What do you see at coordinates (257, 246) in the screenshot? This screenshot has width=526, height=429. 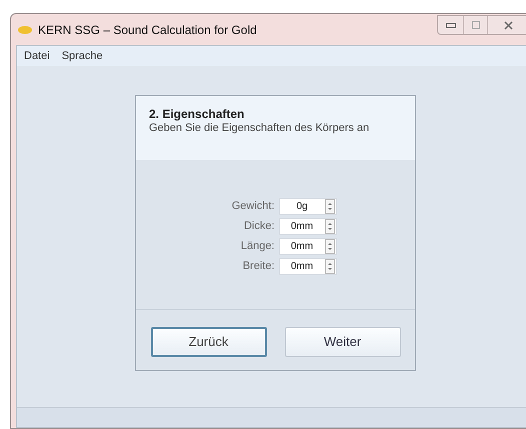 I see `field-label: Länge:` at bounding box center [257, 246].